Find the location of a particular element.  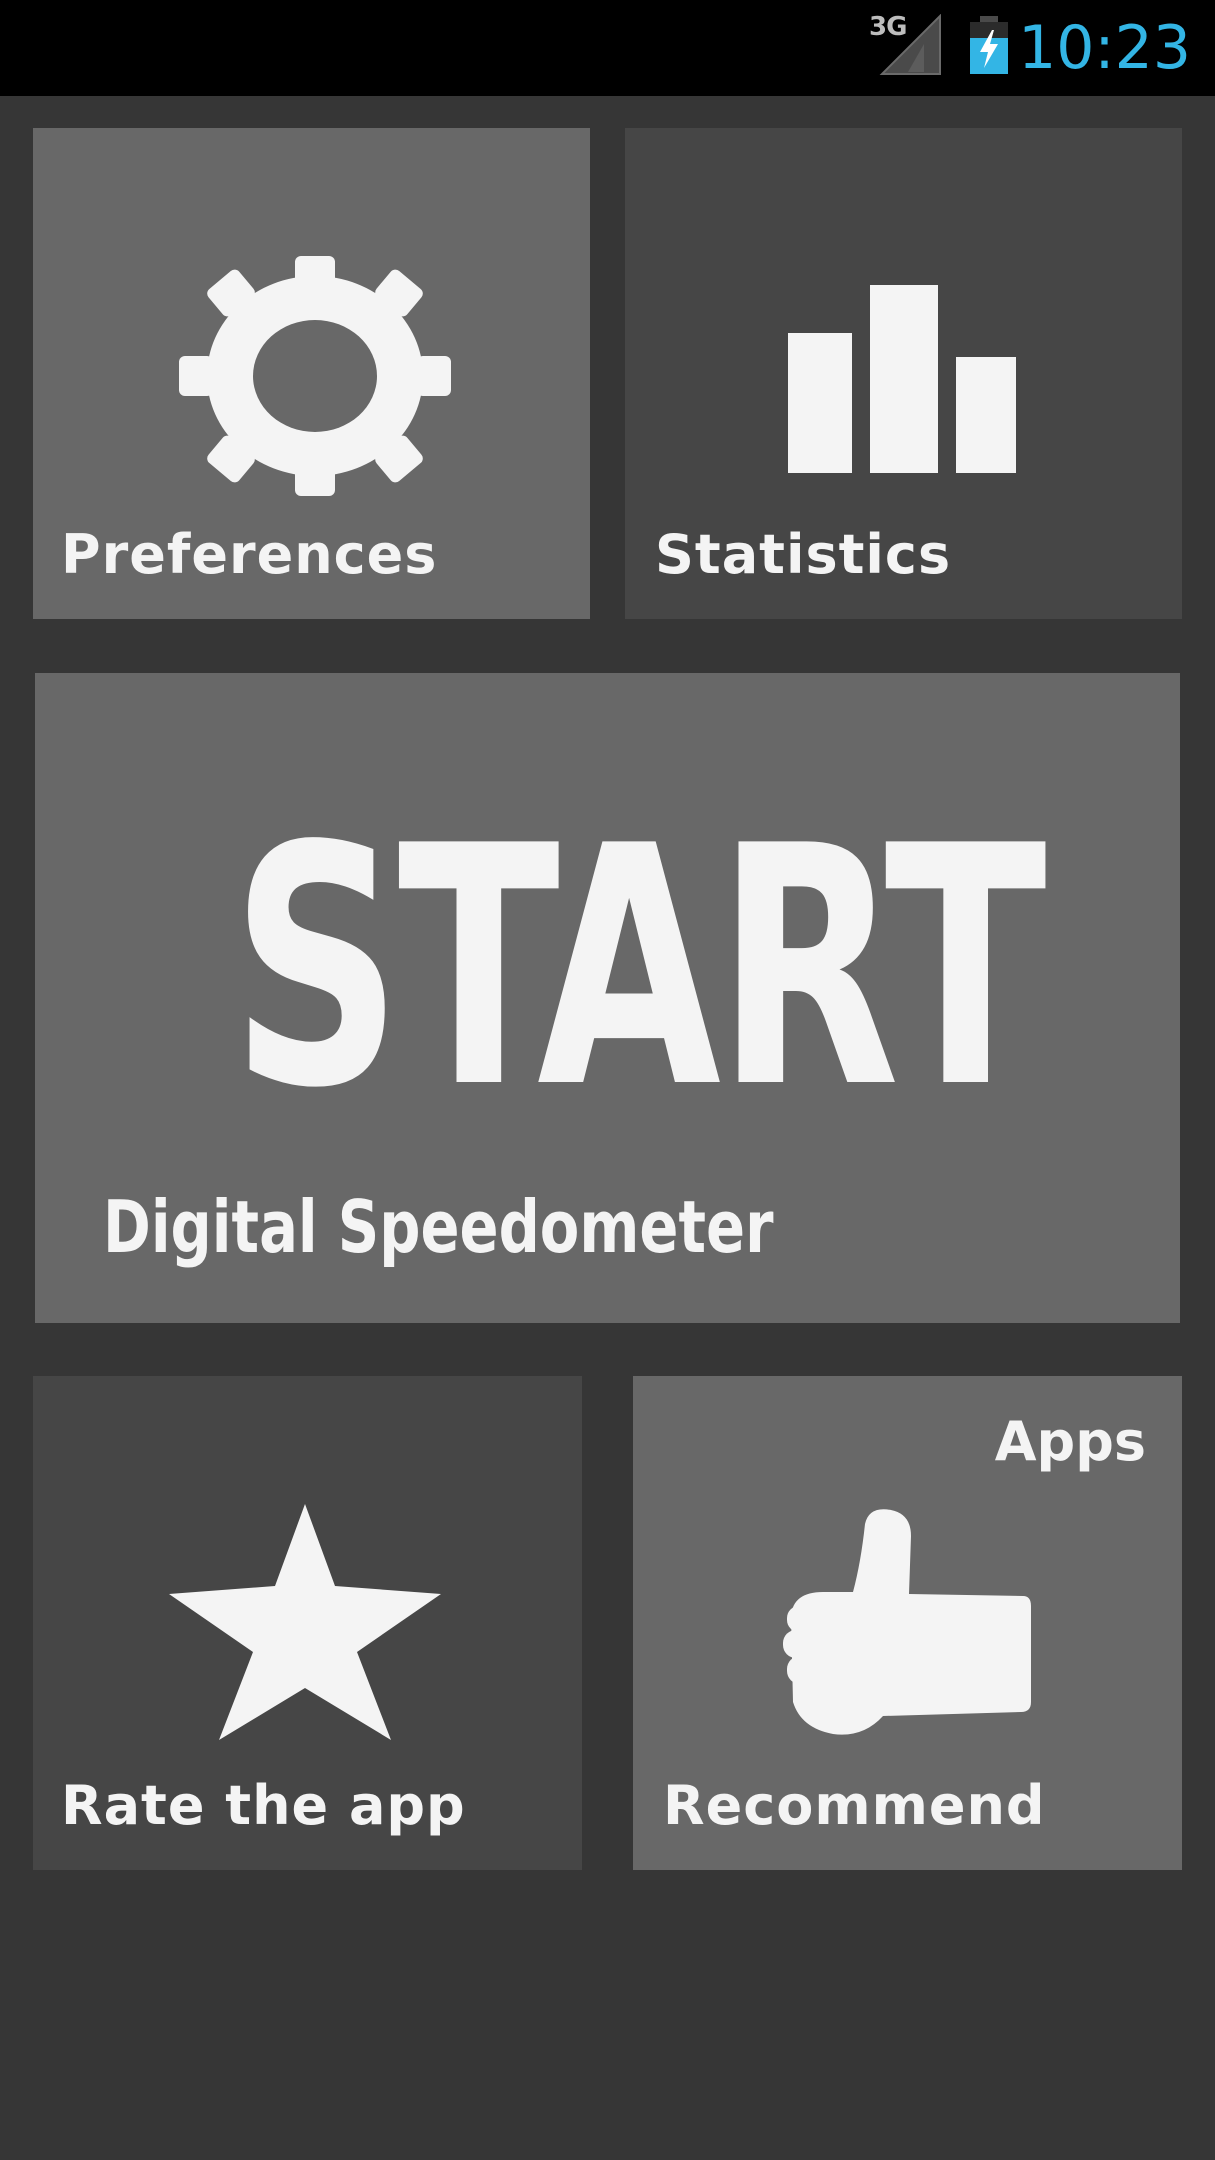

thumbs-up-icon is located at coordinates (907, 1622).